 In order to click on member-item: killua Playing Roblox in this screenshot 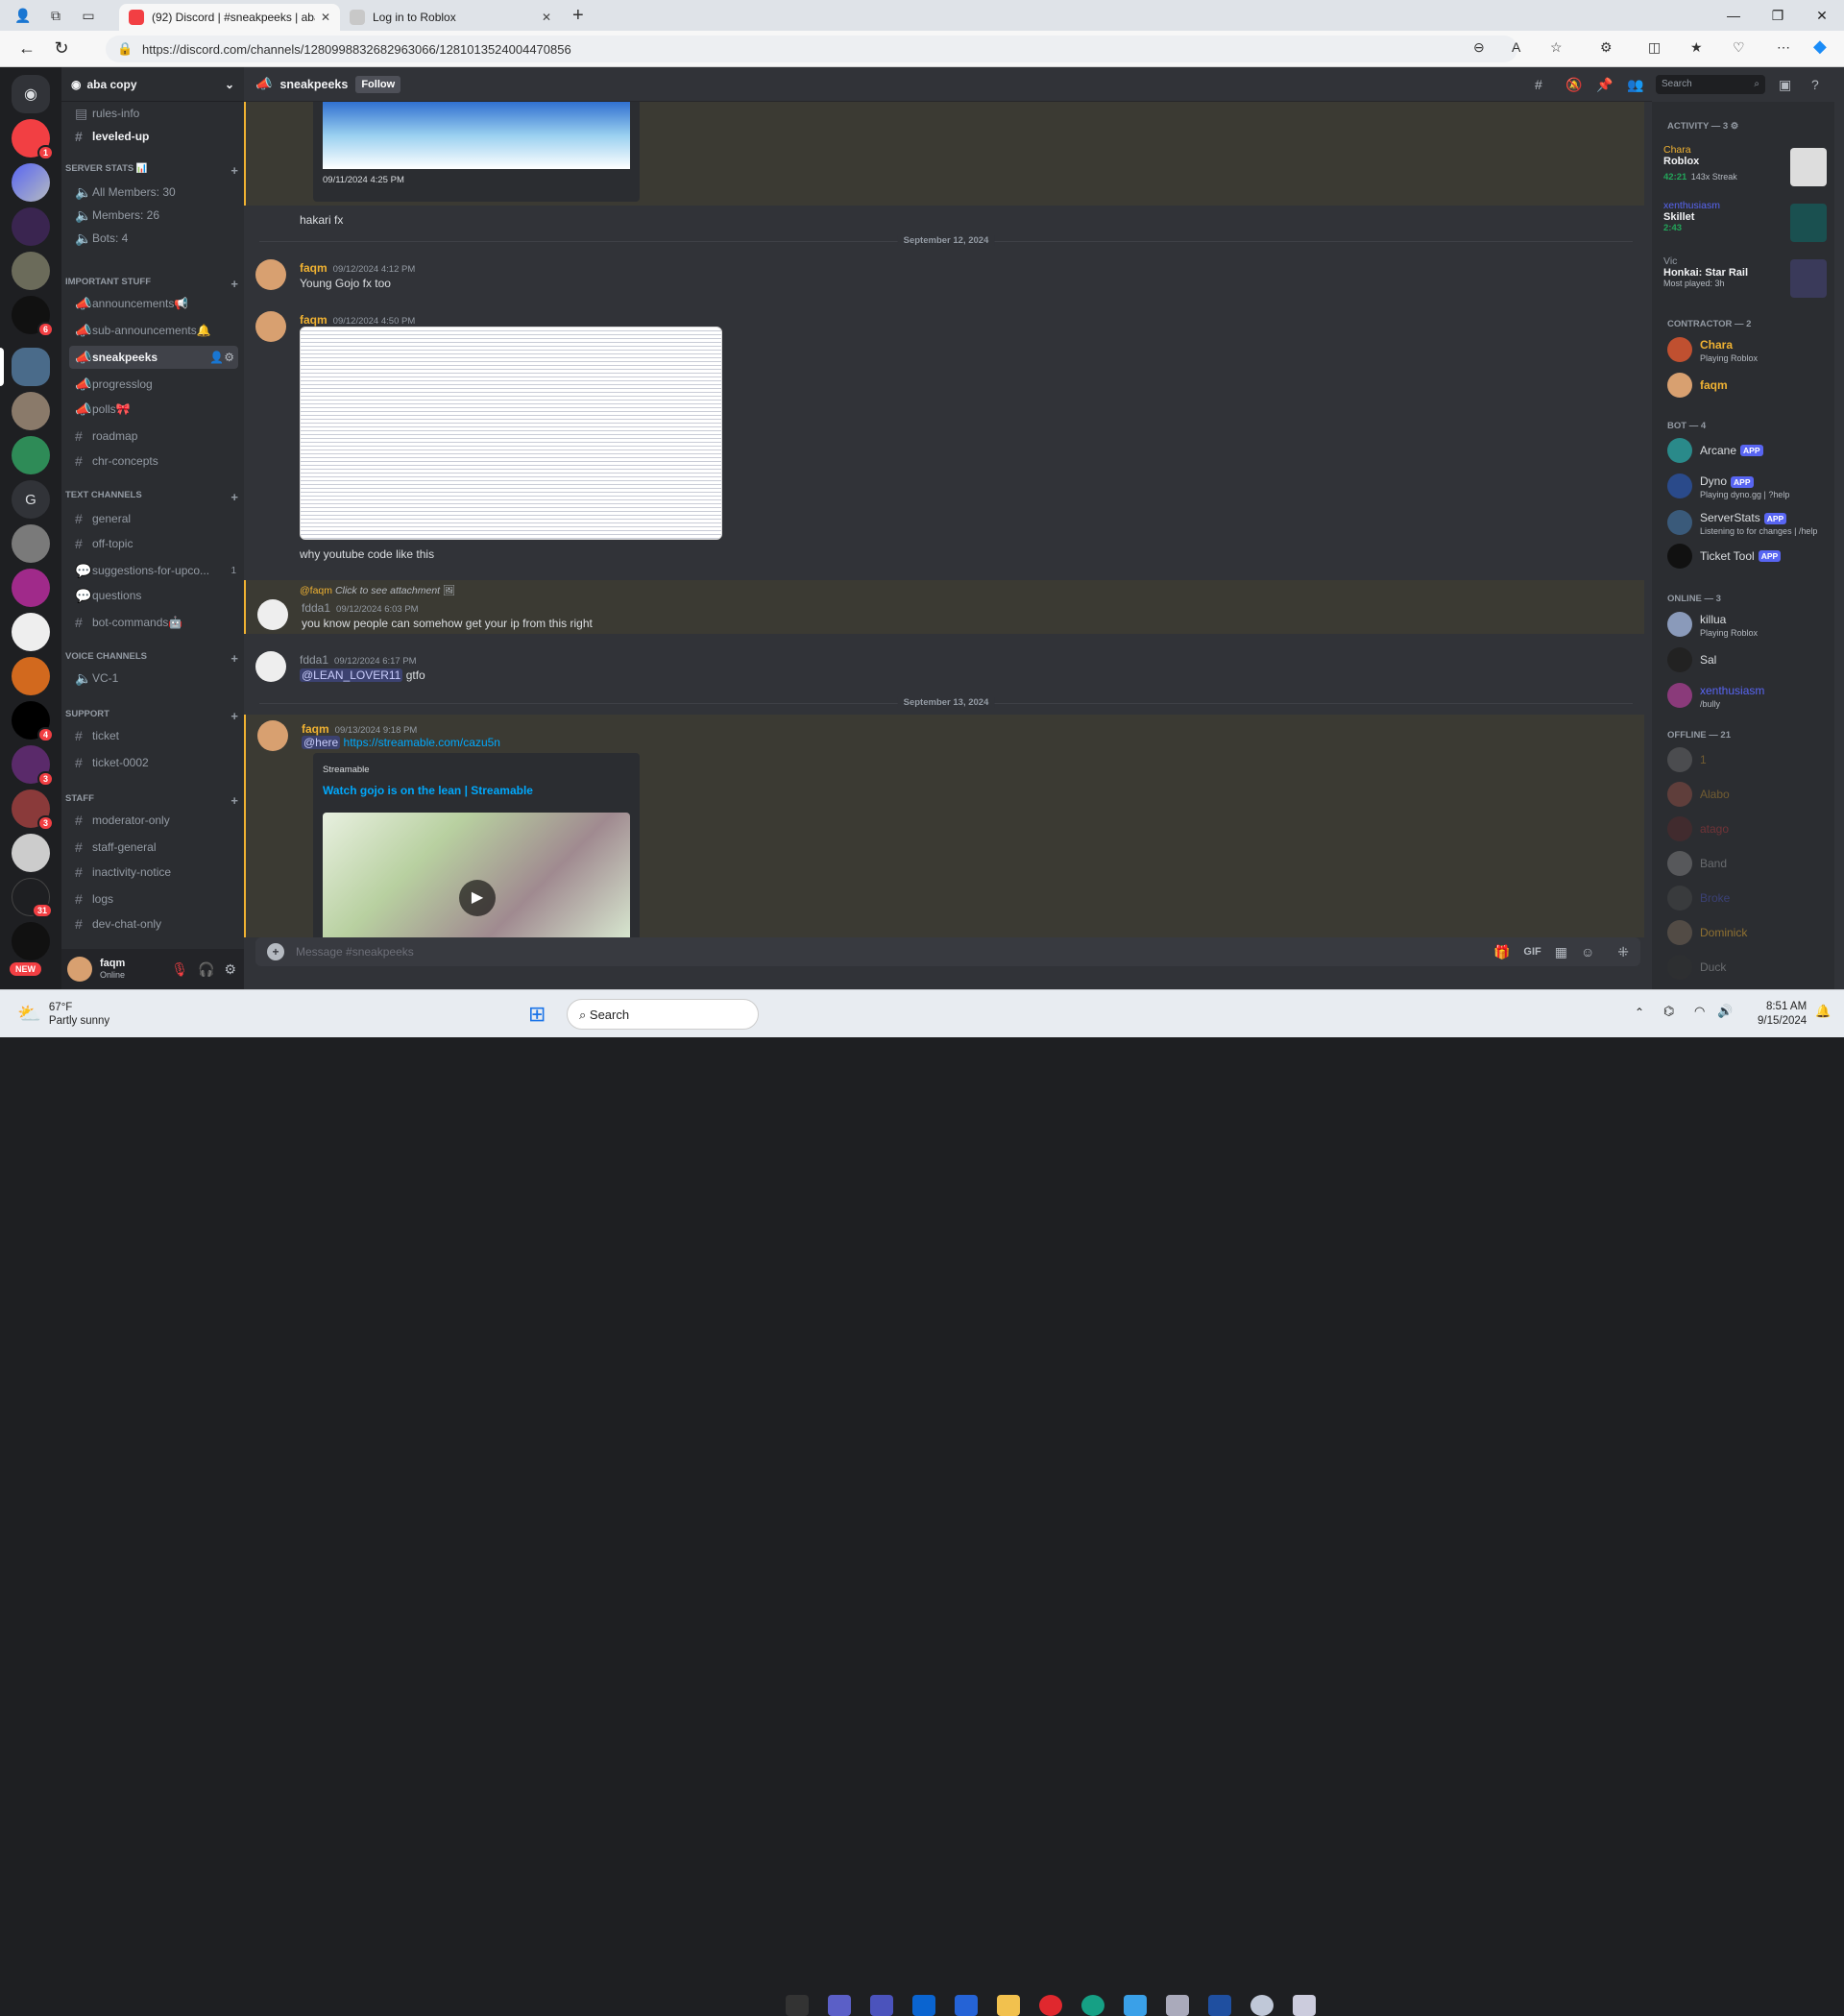, I will do `click(1749, 624)`.